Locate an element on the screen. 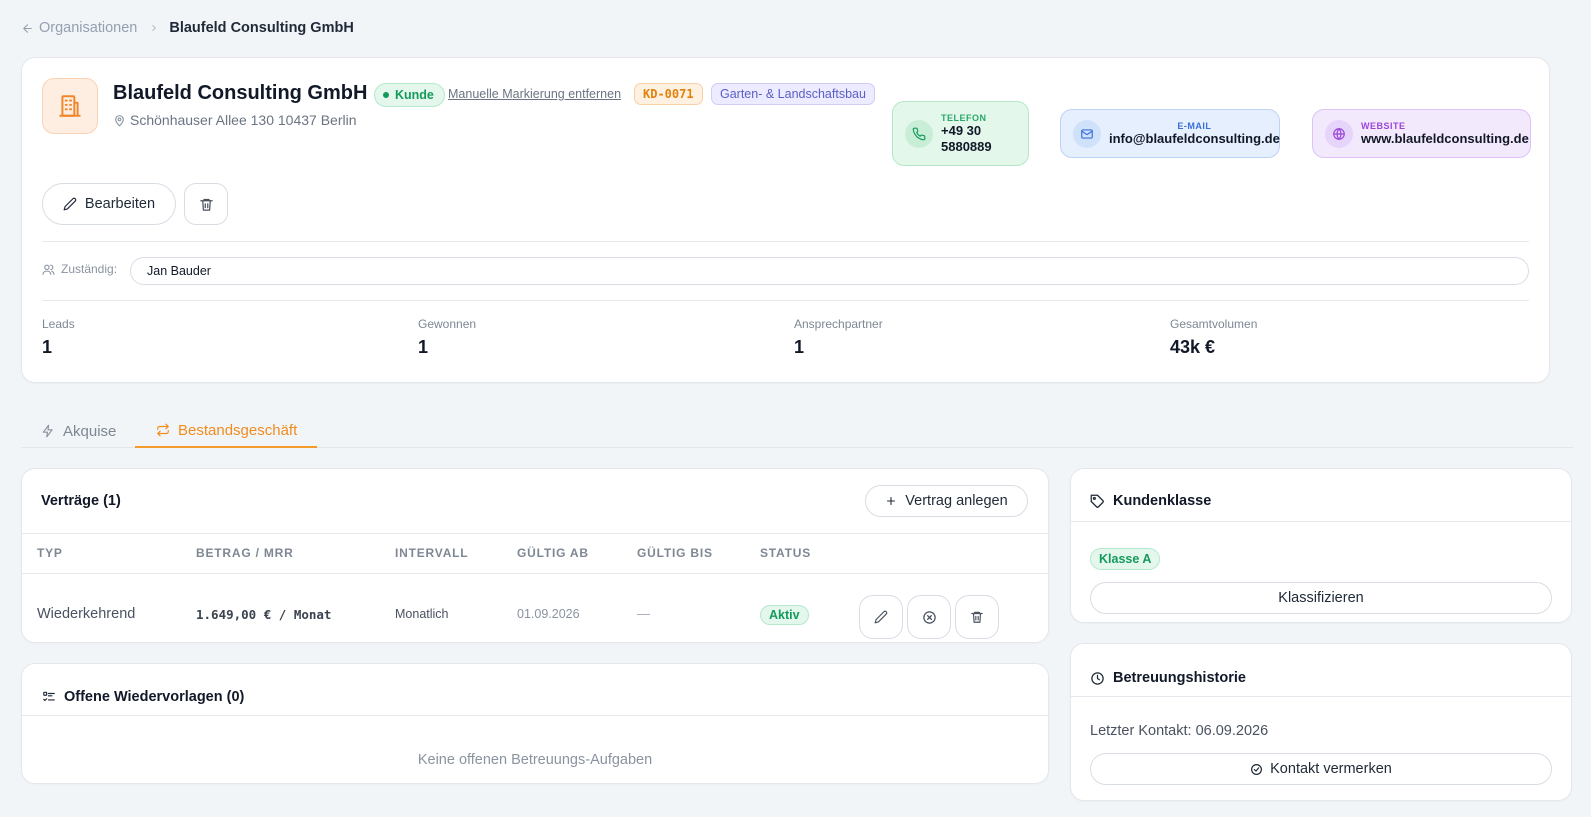 The image size is (1591, 817). followups-title: Offene Wiedervorlagen (0) is located at coordinates (154, 697).